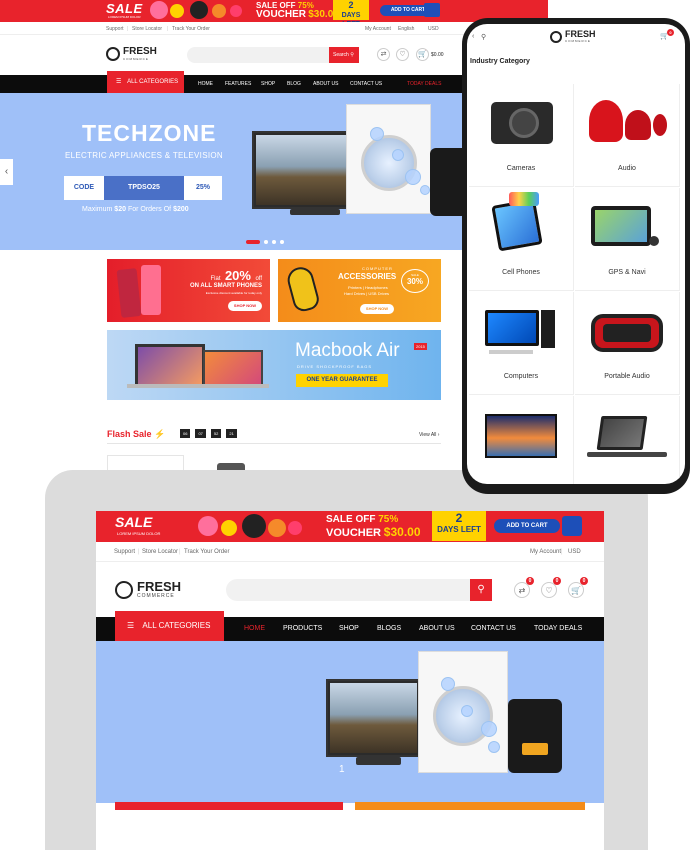 The width and height of the screenshot is (690, 850). Describe the element at coordinates (303, 289) in the screenshot. I see `mouse-image` at that location.